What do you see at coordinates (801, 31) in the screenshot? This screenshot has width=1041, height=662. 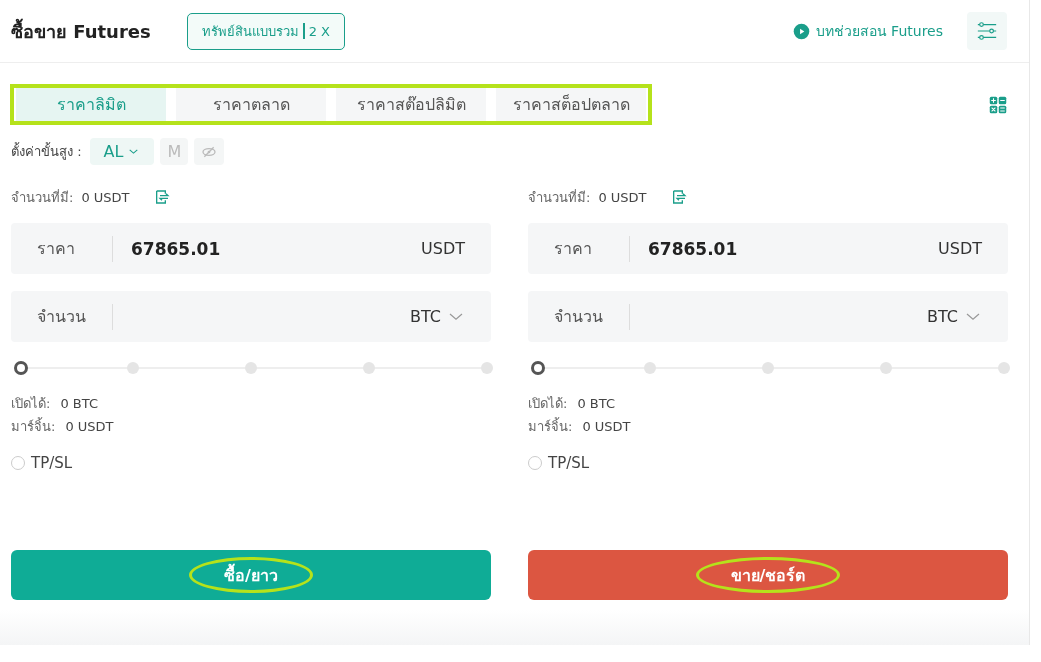 I see `play-icon` at bounding box center [801, 31].